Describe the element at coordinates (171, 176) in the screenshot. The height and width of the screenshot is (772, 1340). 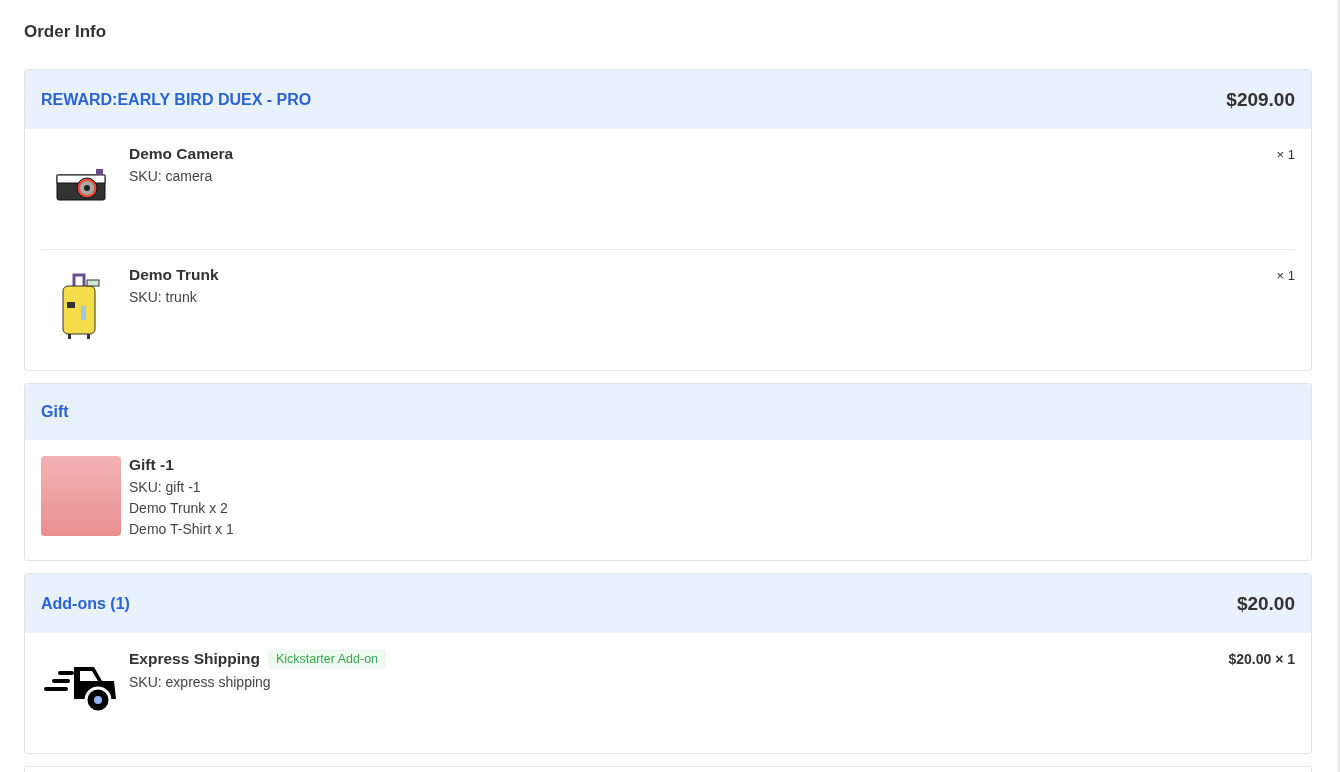
I see `item-sku: SKU: camera` at that location.